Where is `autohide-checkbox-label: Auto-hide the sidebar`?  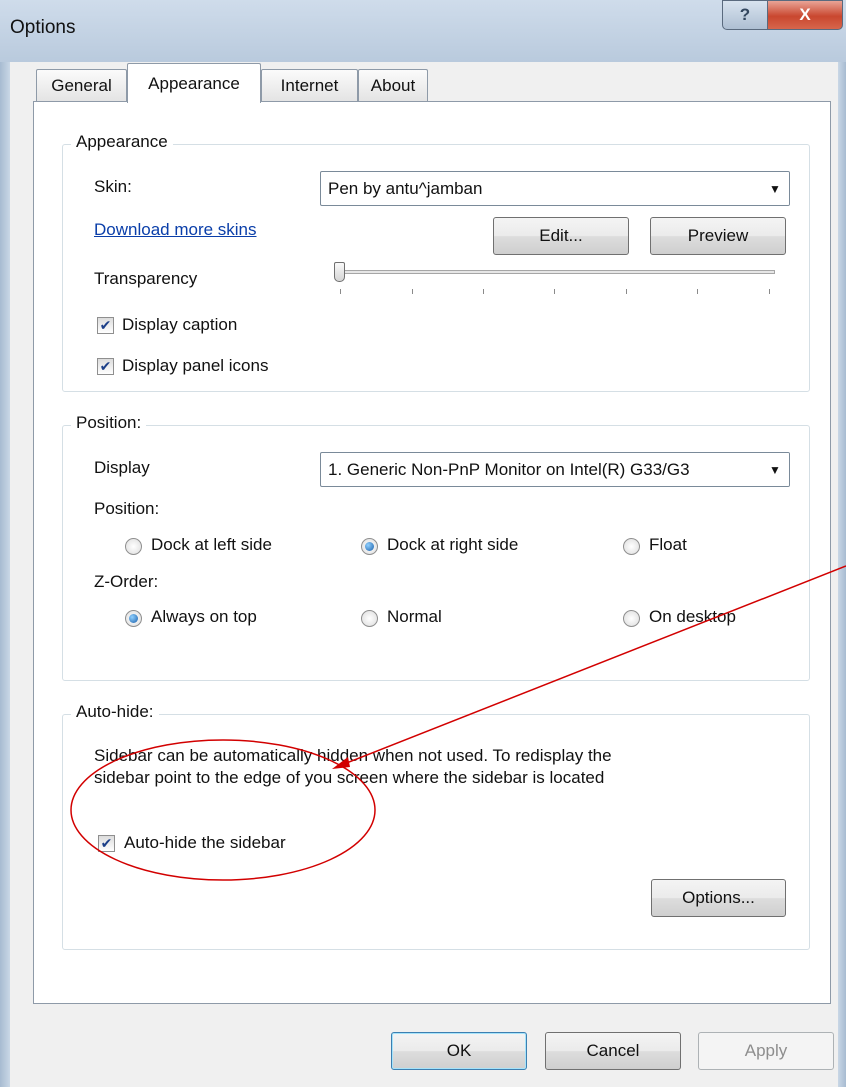 autohide-checkbox-label: Auto-hide the sidebar is located at coordinates (205, 842).